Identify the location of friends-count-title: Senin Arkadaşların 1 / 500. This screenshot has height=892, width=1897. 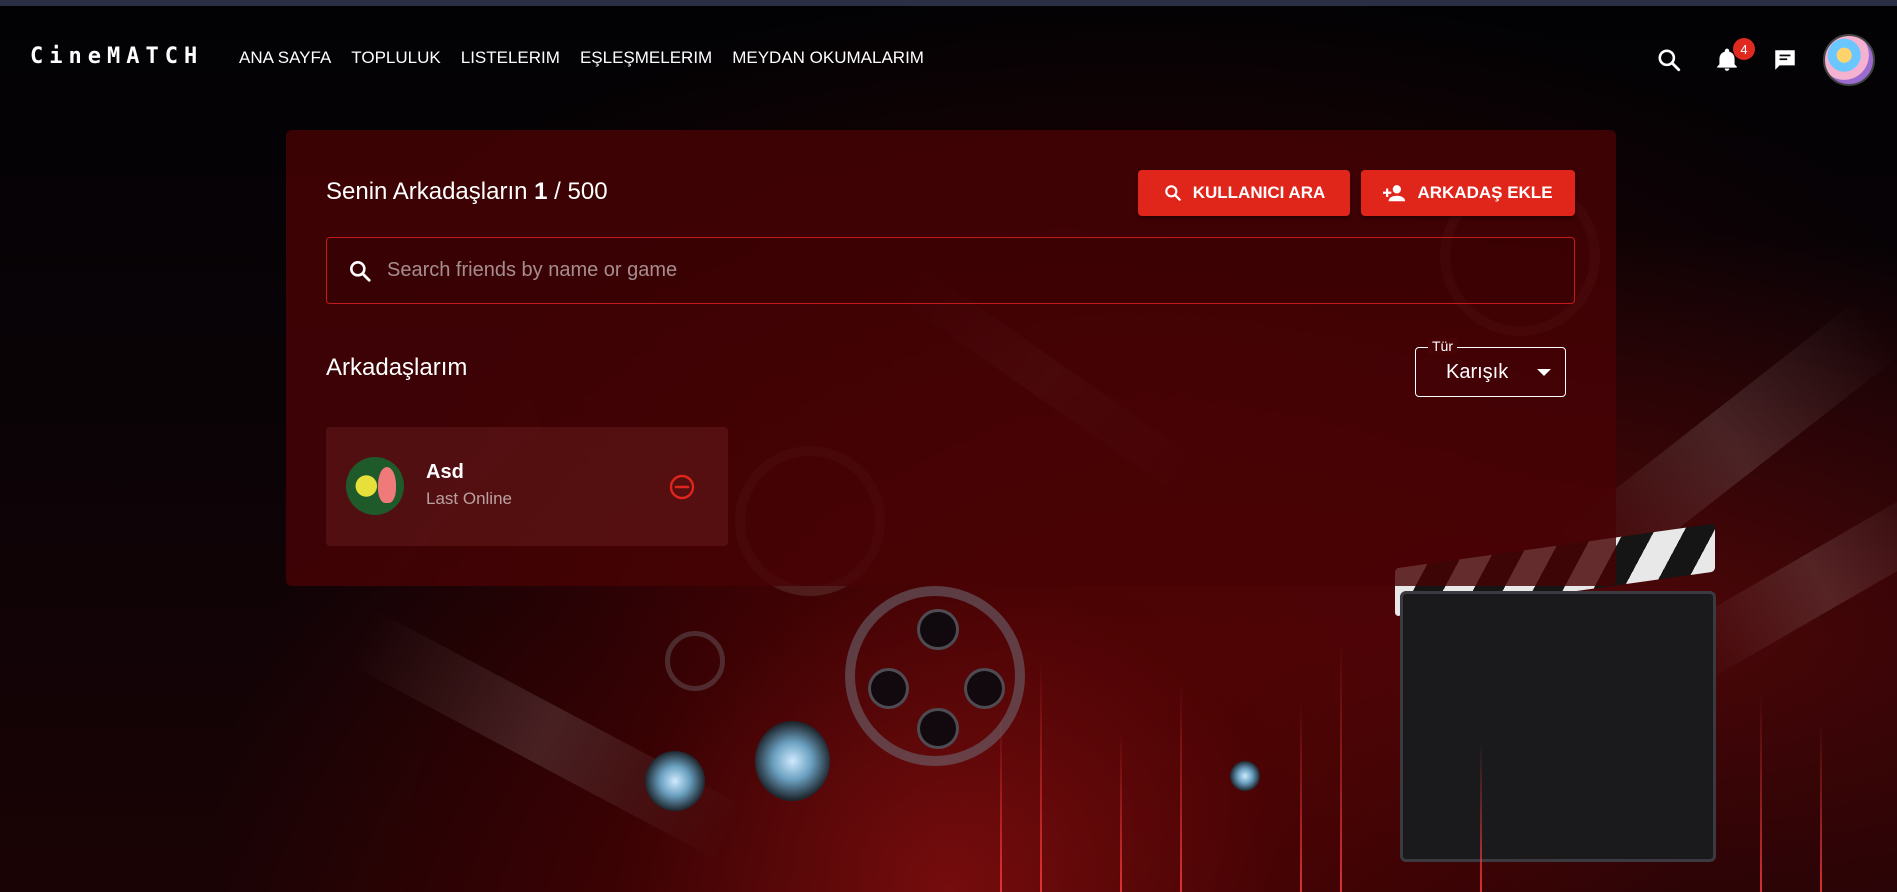
(467, 192).